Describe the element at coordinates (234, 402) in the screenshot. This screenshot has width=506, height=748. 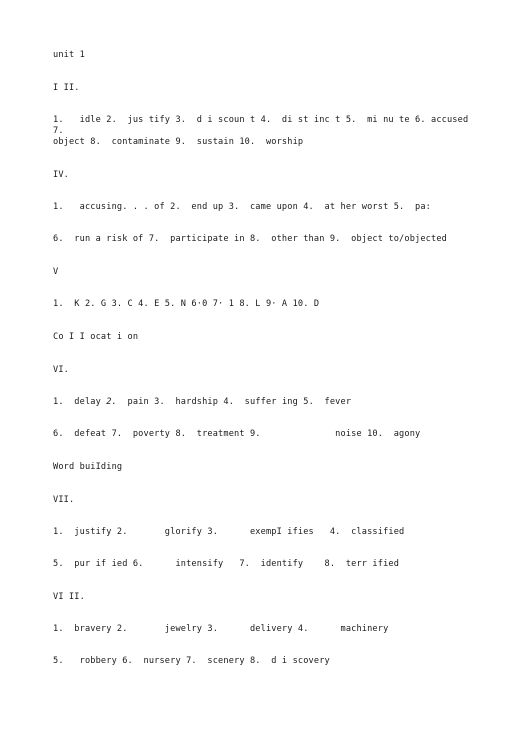
I see `section-vi-answers-line-1-part-b: pain 3. hardship 4. suffer ing 5. fever` at that location.